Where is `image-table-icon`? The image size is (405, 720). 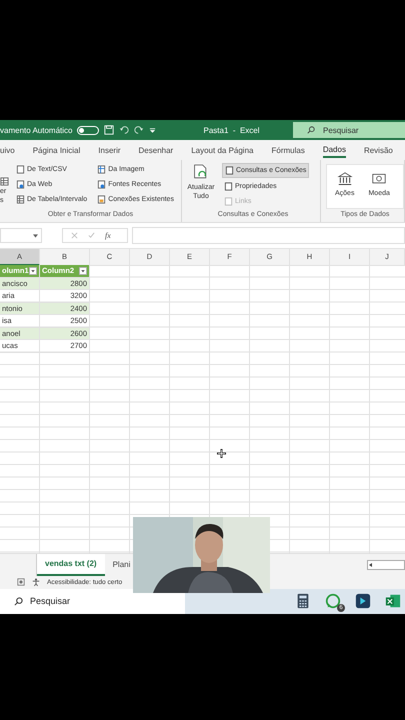 image-table-icon is located at coordinates (101, 169).